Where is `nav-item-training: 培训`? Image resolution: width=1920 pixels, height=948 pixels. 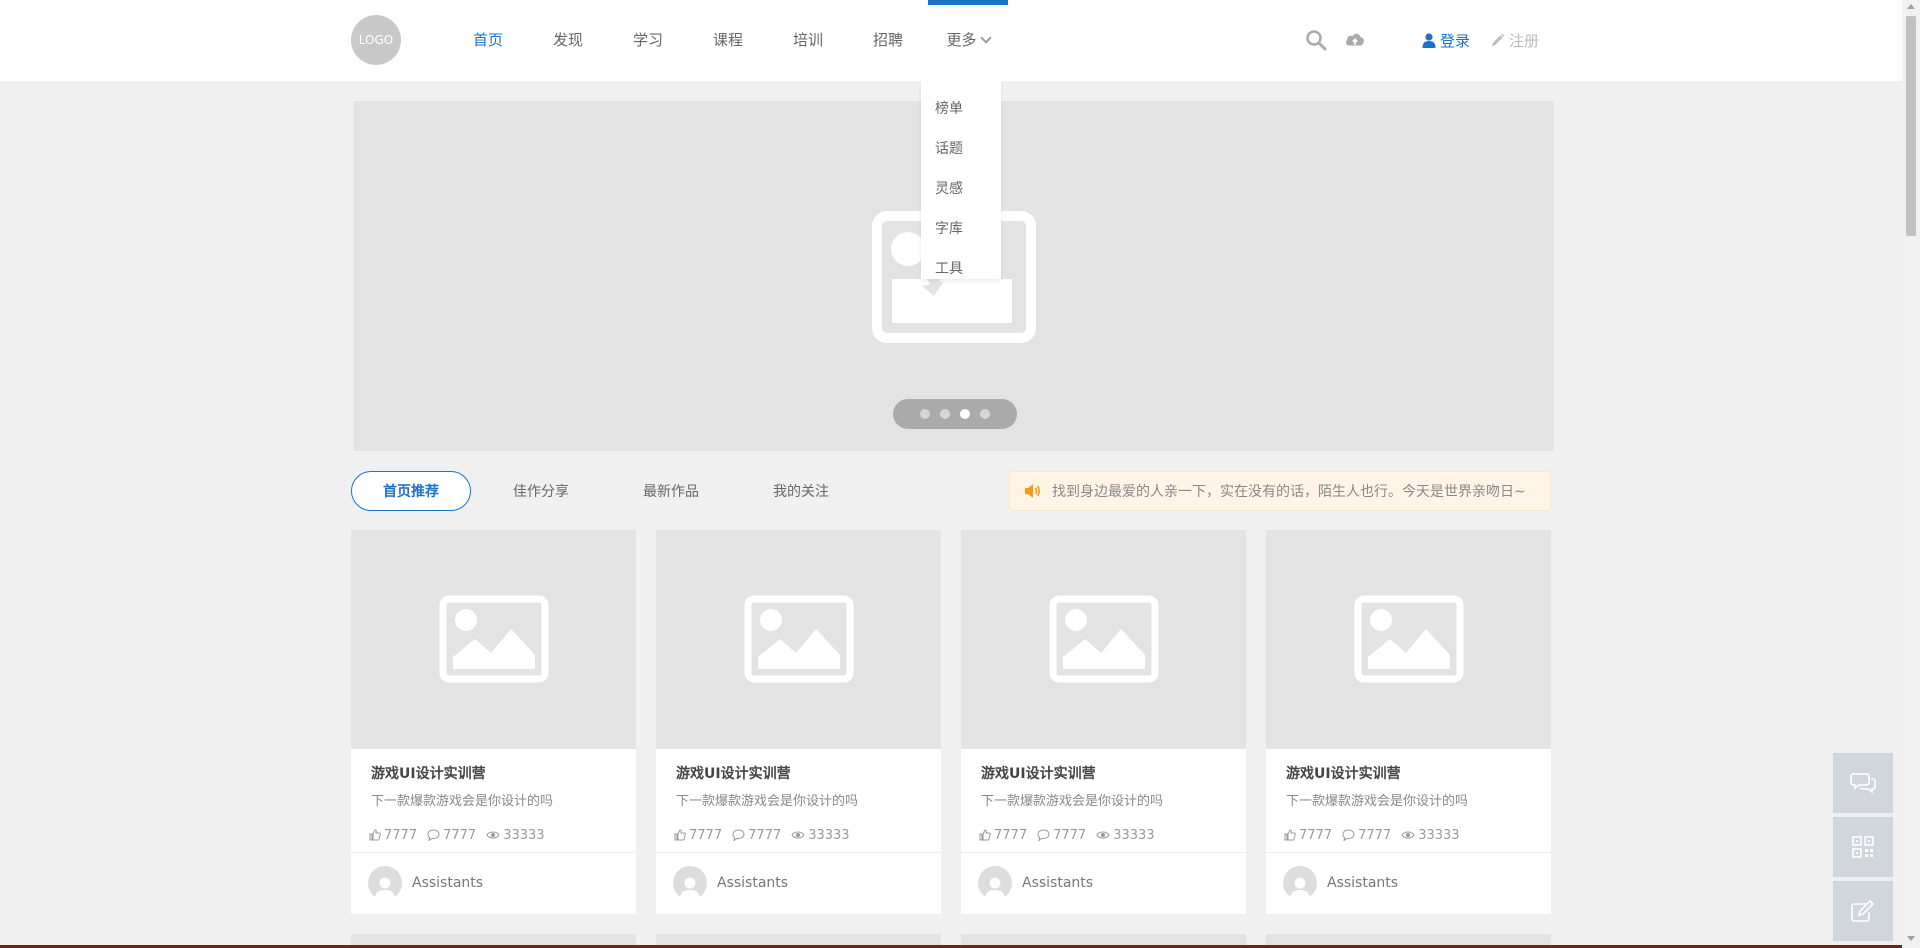 nav-item-training: 培训 is located at coordinates (808, 40).